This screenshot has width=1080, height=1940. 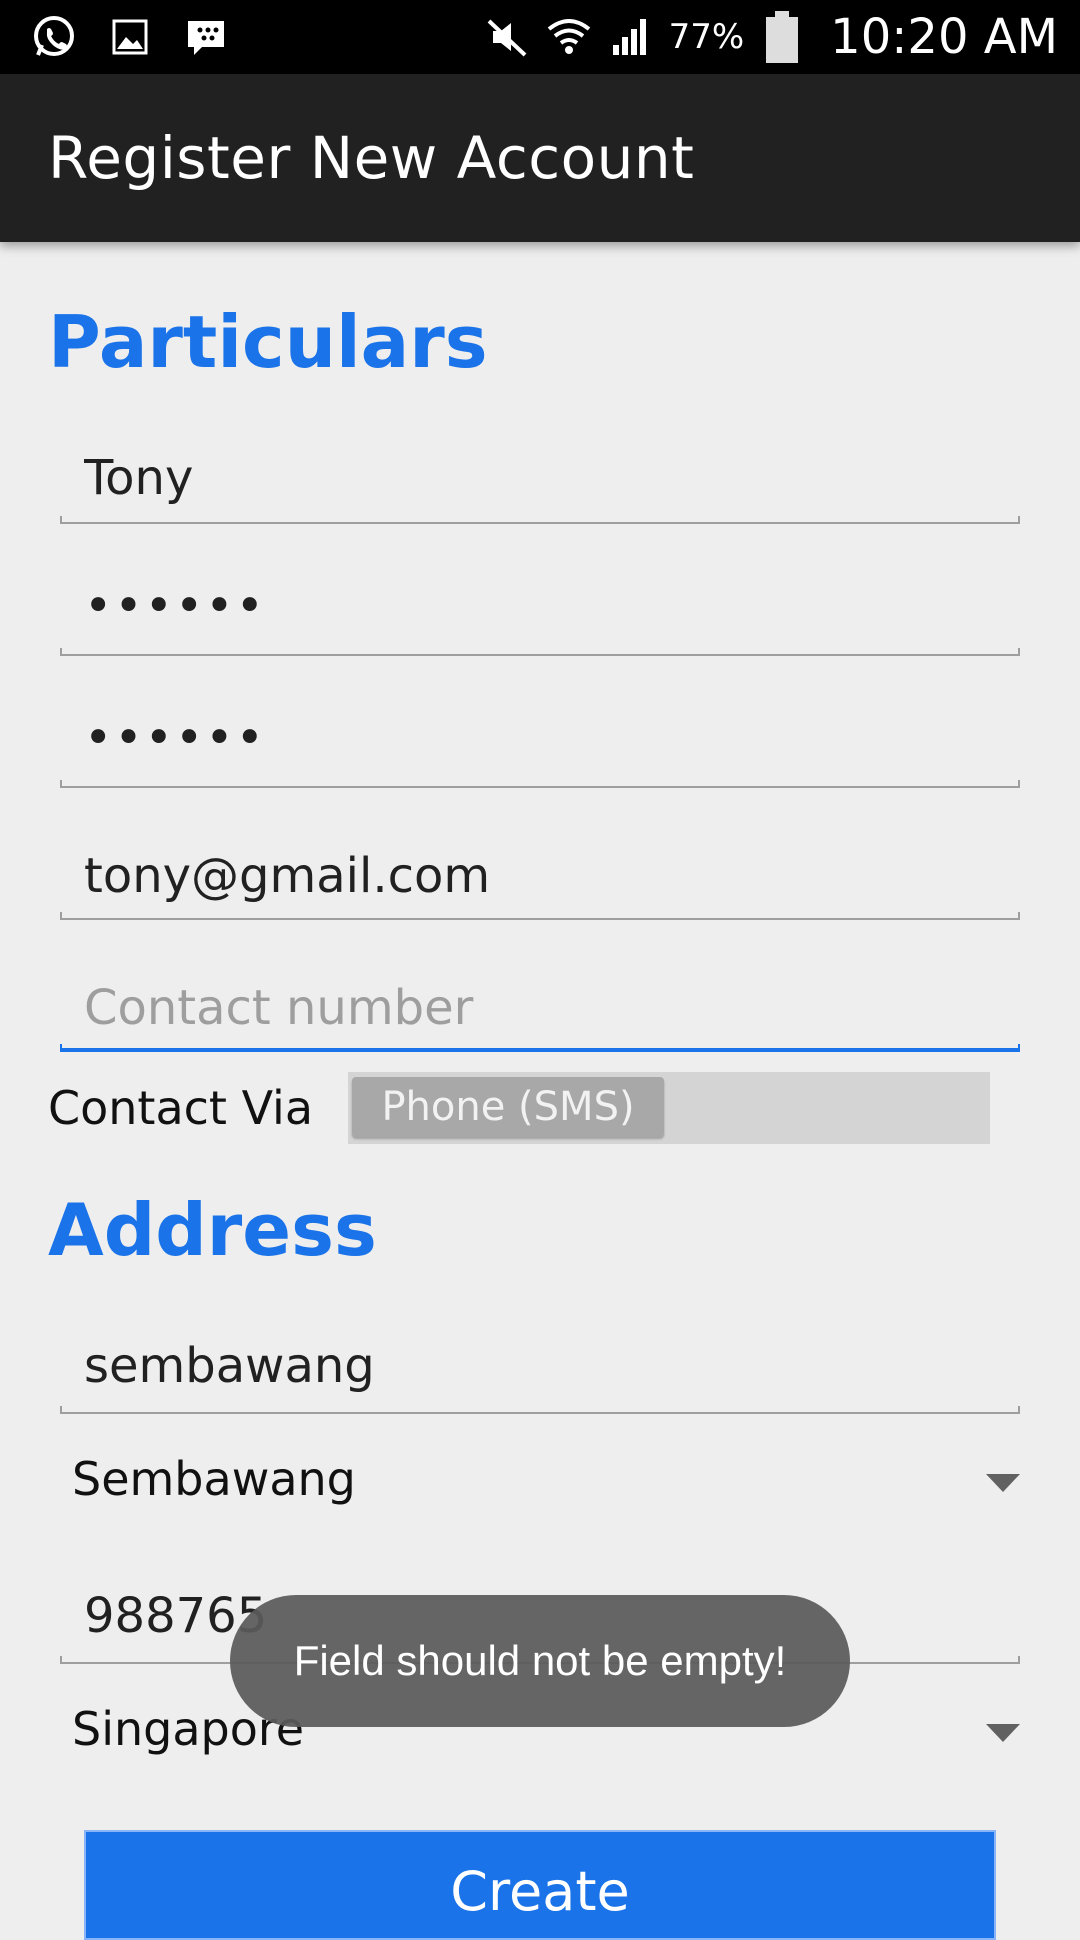 What do you see at coordinates (669, 1108) in the screenshot?
I see `contact-via-toggle: Phone (SMS)` at bounding box center [669, 1108].